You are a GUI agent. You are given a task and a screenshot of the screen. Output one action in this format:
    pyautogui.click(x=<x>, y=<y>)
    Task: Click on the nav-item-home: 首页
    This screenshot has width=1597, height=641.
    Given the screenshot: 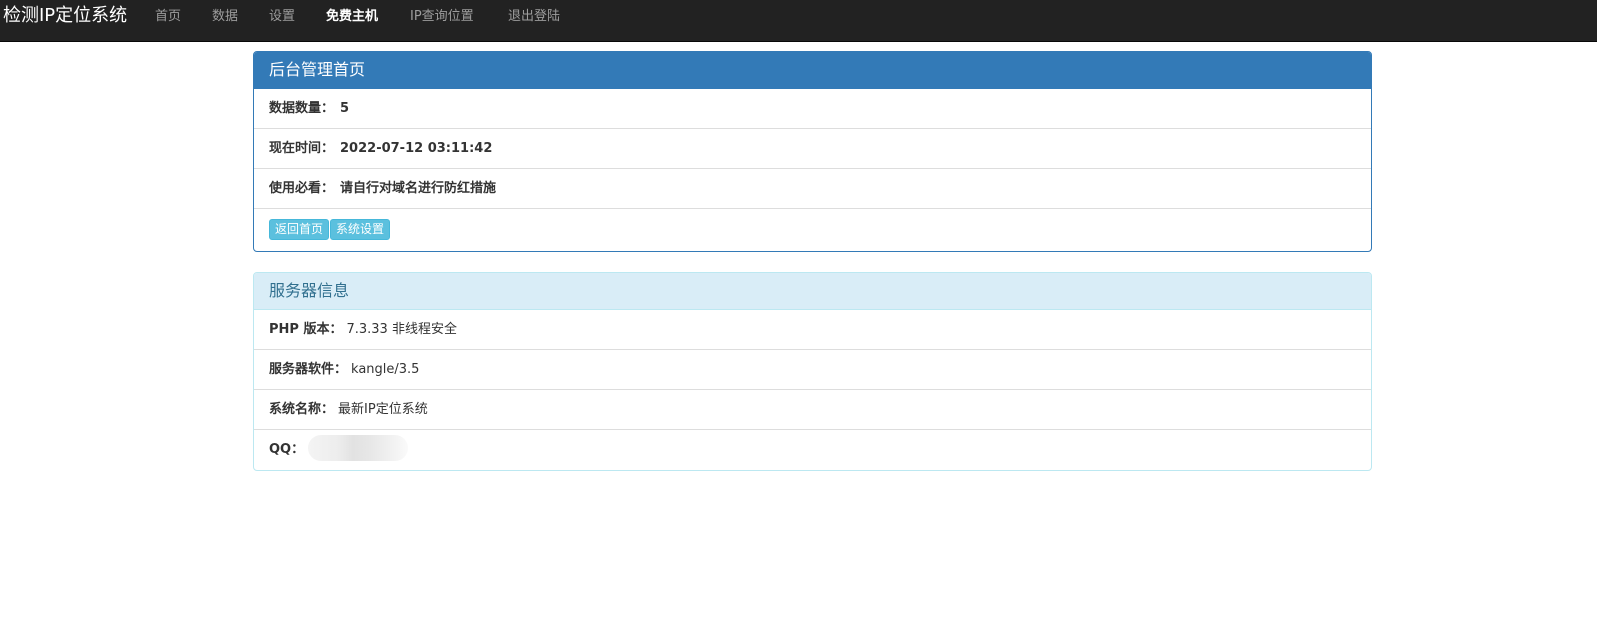 What is the action you would take?
    pyautogui.click(x=168, y=17)
    